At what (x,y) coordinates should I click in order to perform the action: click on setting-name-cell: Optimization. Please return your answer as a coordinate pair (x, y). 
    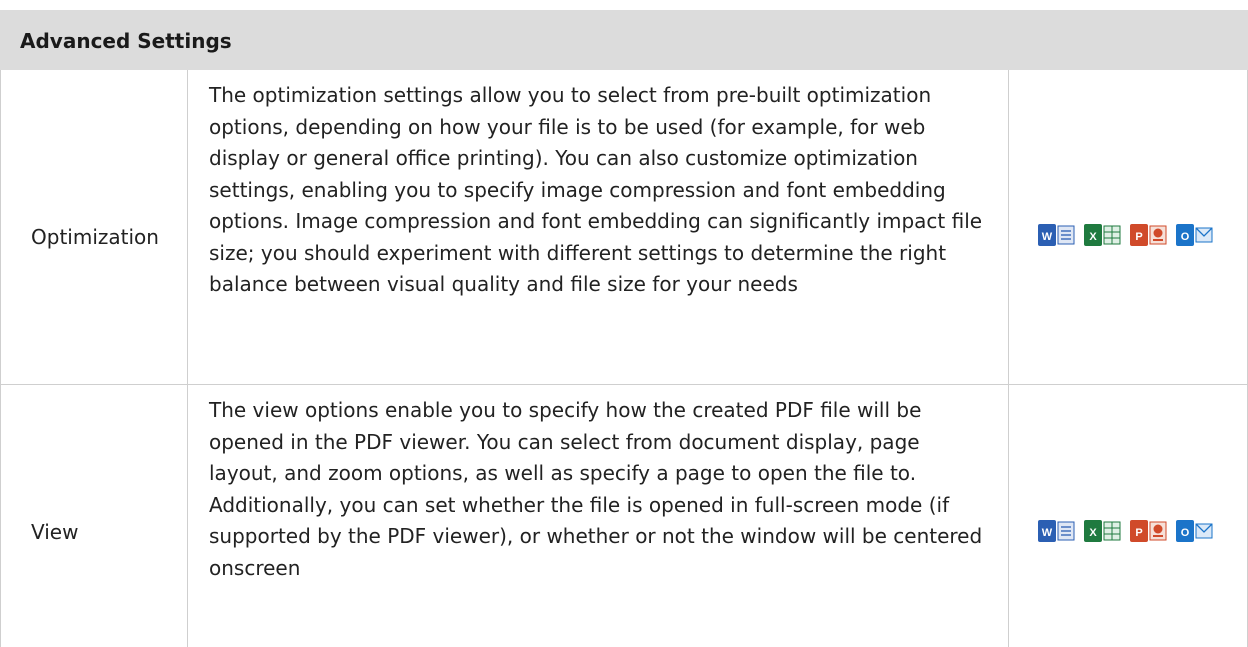
    Looking at the image, I should click on (94, 227).